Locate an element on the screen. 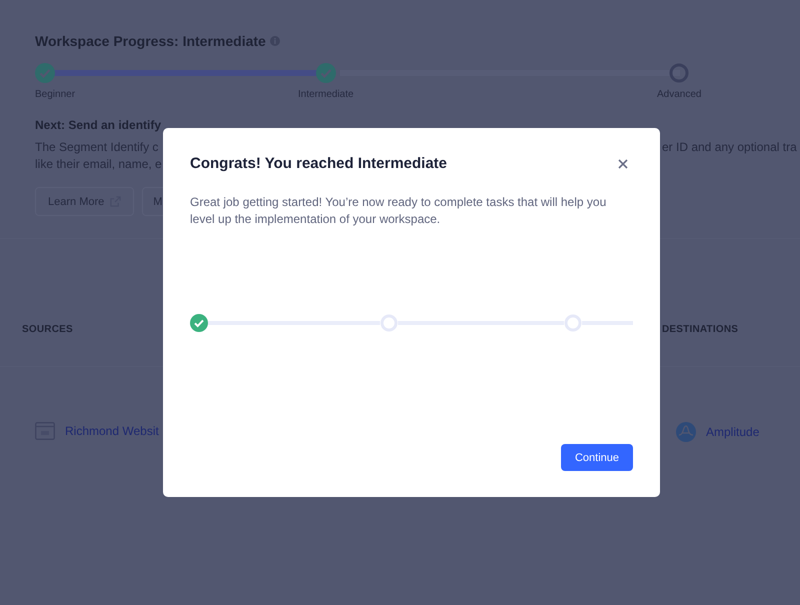  section-heading: SOURCES is located at coordinates (47, 329).